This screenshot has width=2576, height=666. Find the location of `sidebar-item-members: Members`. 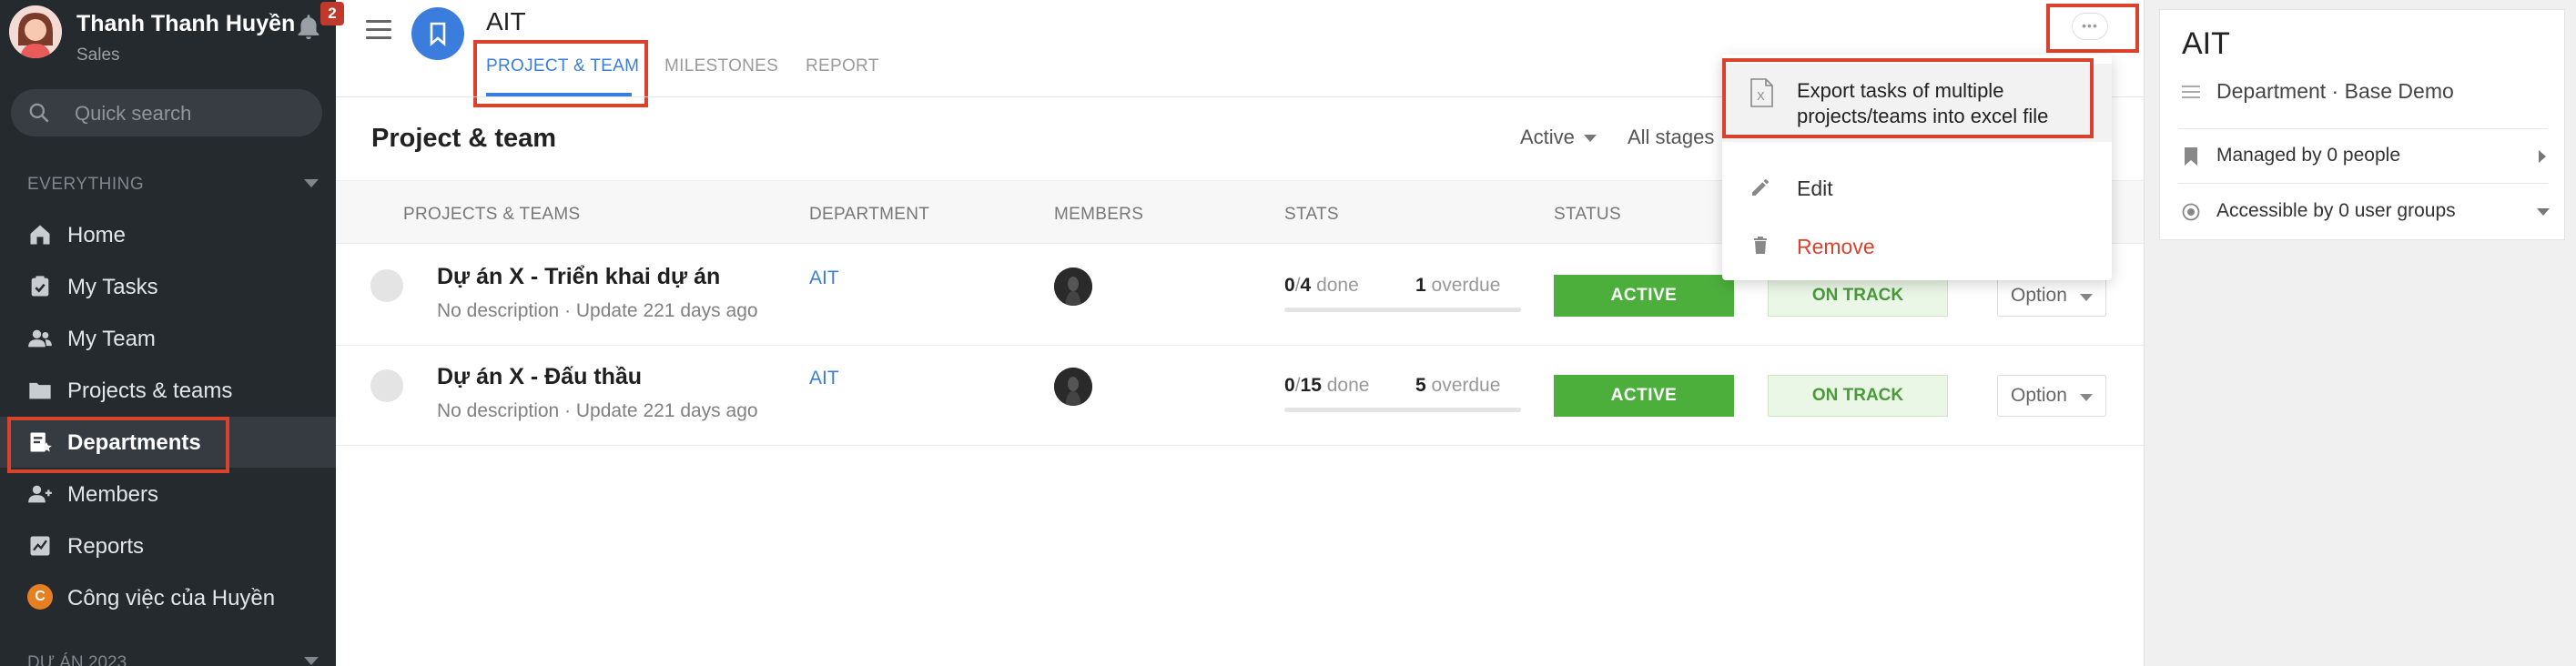

sidebar-item-members: Members is located at coordinates (168, 495).